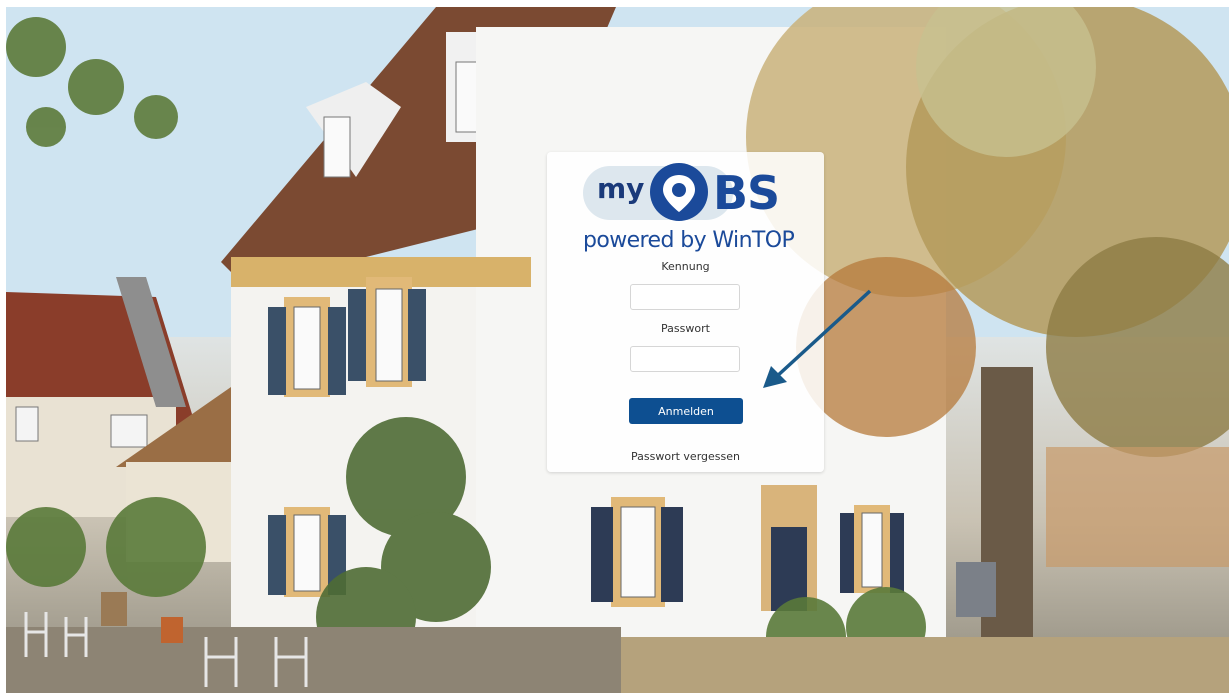 The height and width of the screenshot is (693, 1229). I want to click on logo-tagline: powered by WinTOP, so click(689, 240).